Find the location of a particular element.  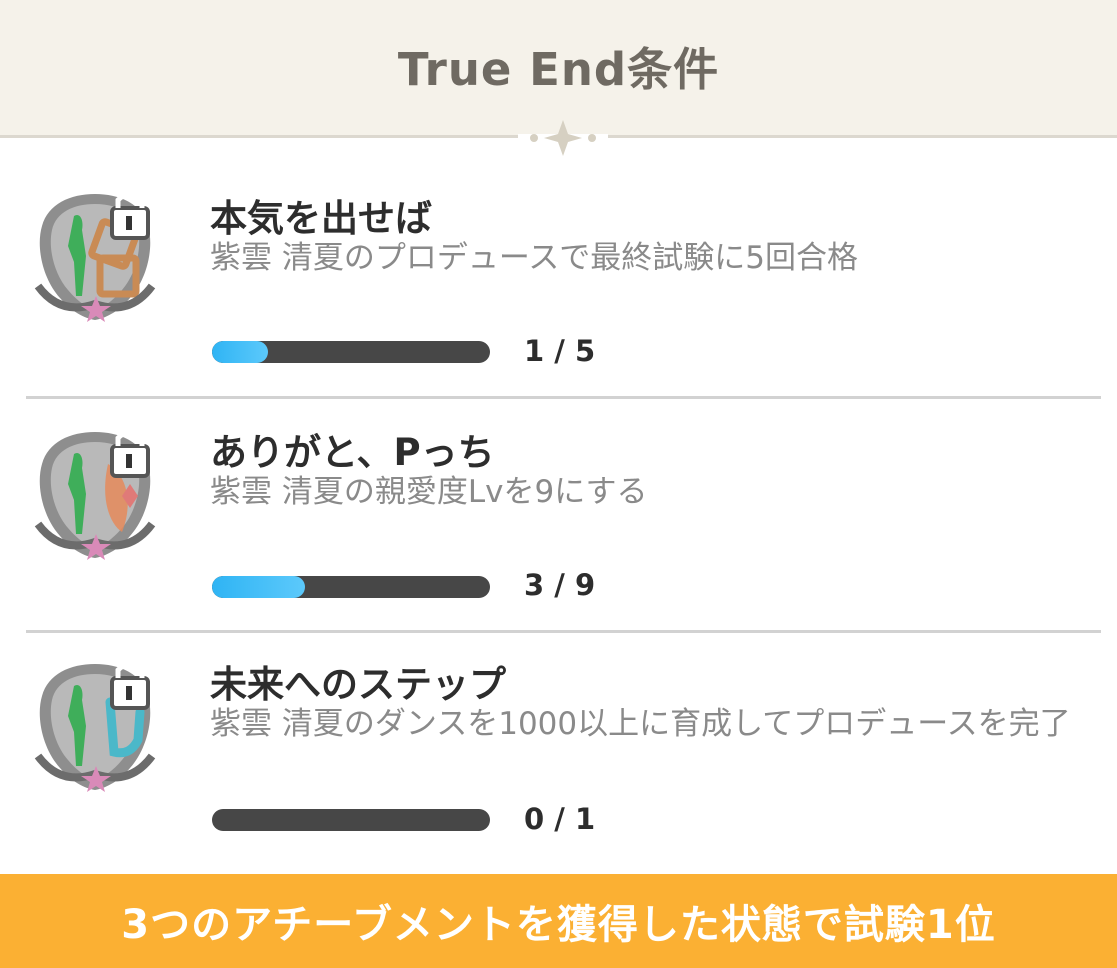

achievement-title: 未来へのステップ is located at coordinates (358, 684).